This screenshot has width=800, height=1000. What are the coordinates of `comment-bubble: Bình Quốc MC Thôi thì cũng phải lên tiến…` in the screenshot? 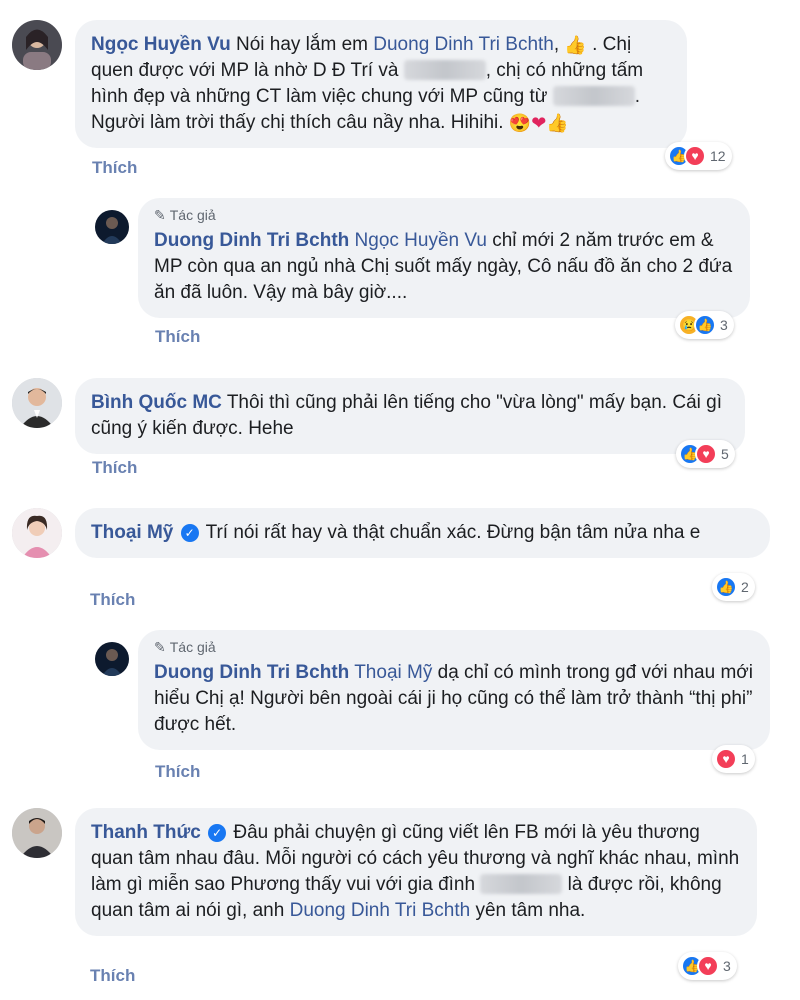 It's located at (410, 416).